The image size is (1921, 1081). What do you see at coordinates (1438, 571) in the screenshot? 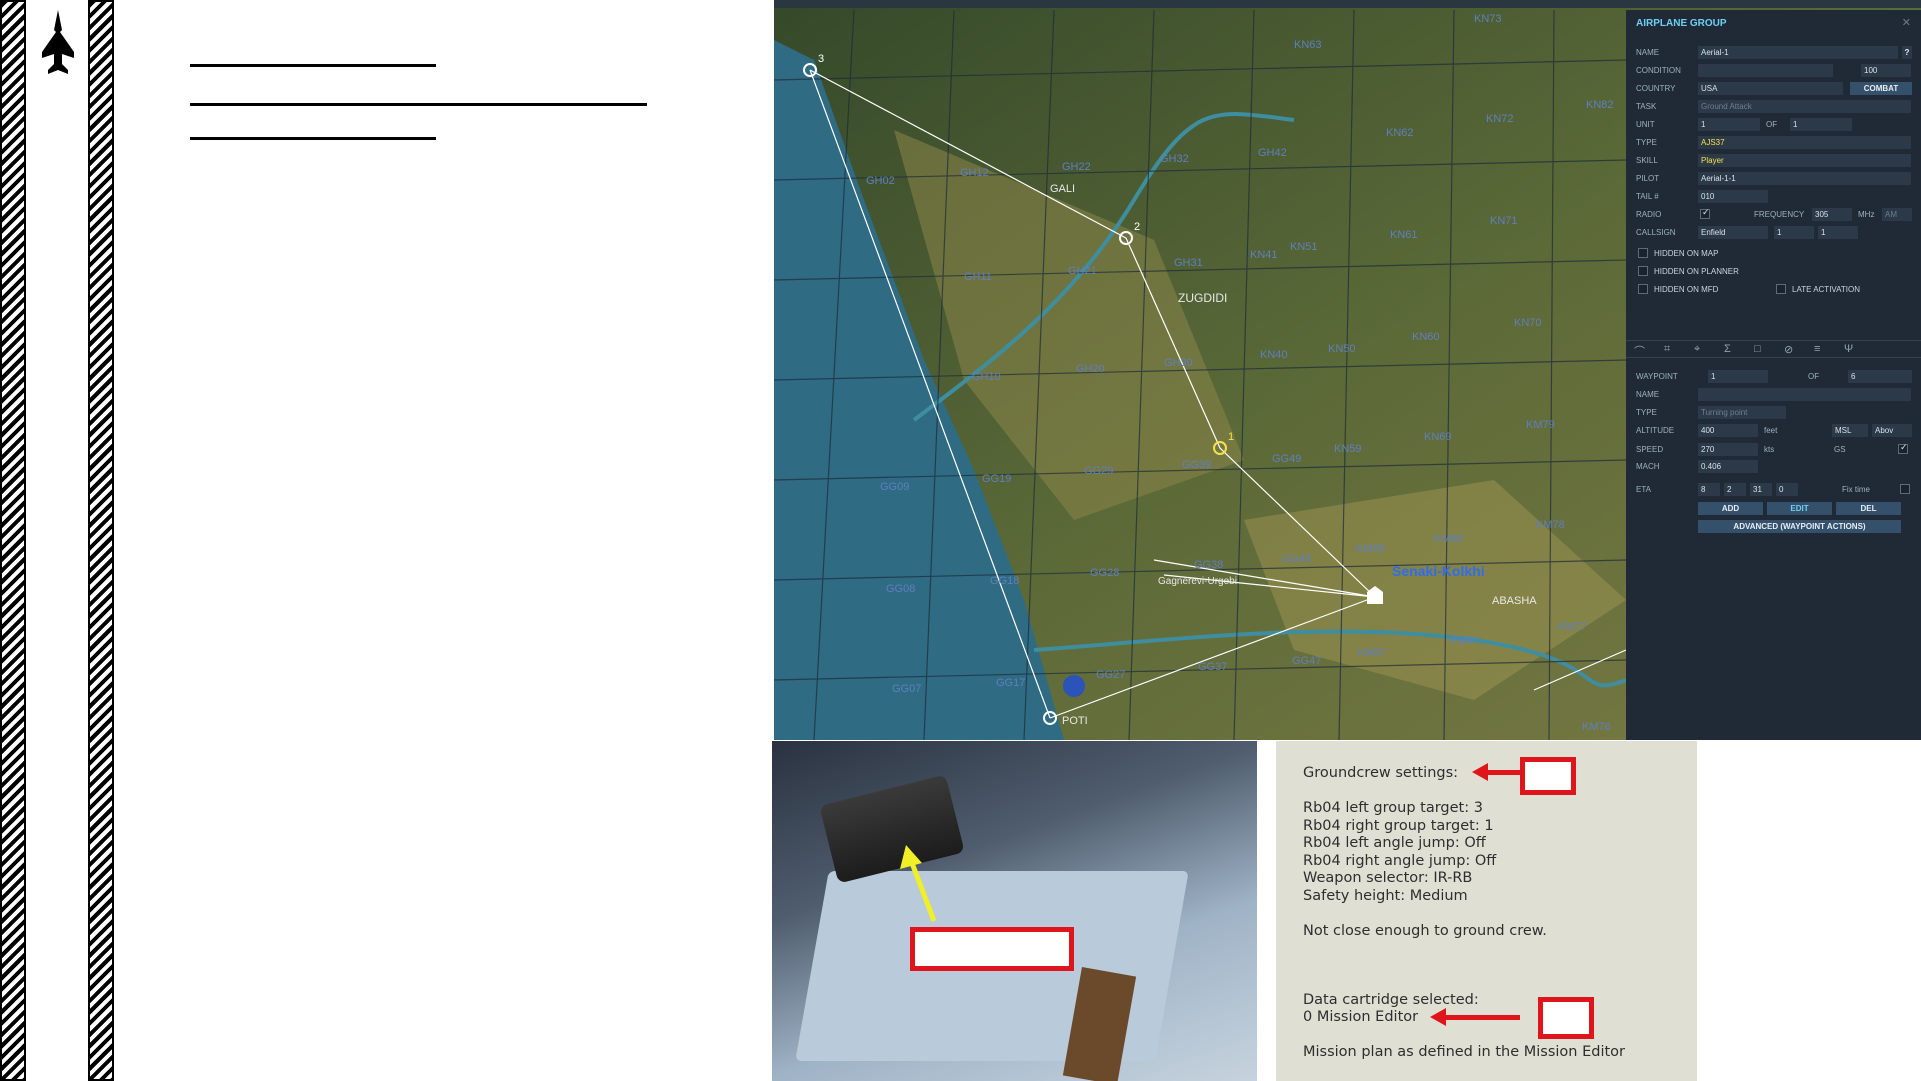
I see `svg-text: Senaki-Kolkhi` at bounding box center [1438, 571].